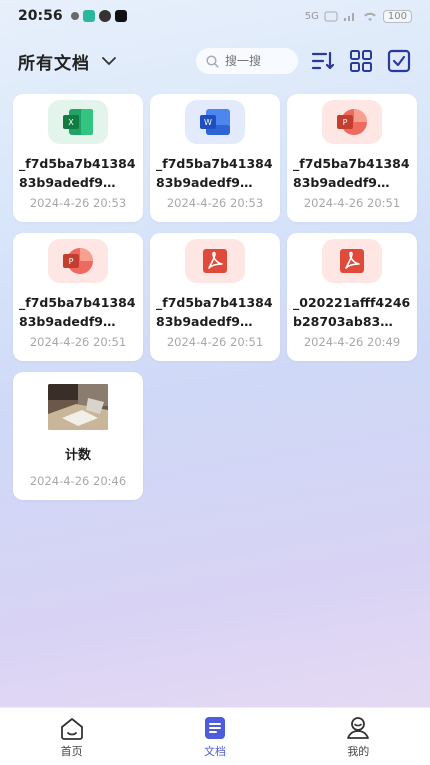 This screenshot has width=430, height=765. Describe the element at coordinates (215, 122) in the screenshot. I see `word-file-icon: W` at that location.